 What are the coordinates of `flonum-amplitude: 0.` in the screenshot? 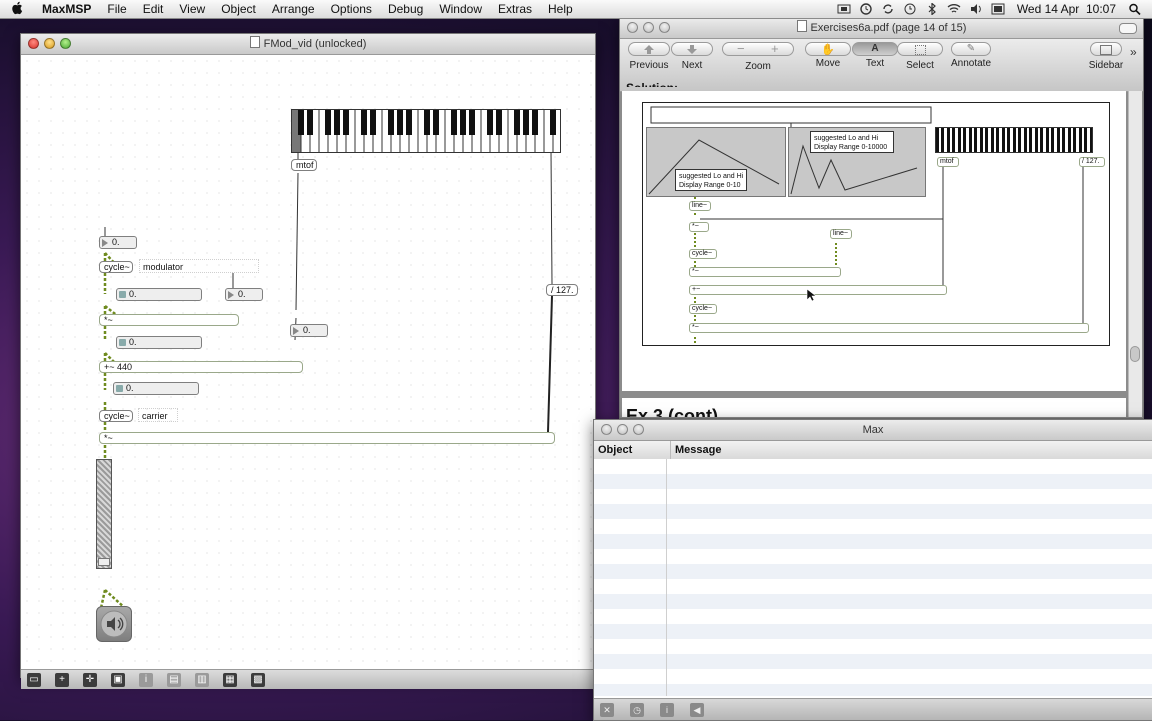 It's located at (156, 388).